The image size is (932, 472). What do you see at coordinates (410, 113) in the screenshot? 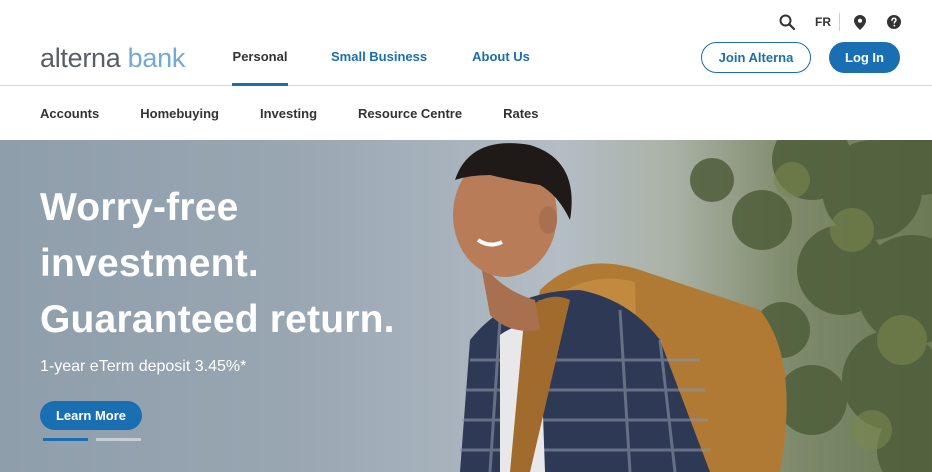
I see `subnav-item-resource-centre: Resource Centre` at bounding box center [410, 113].